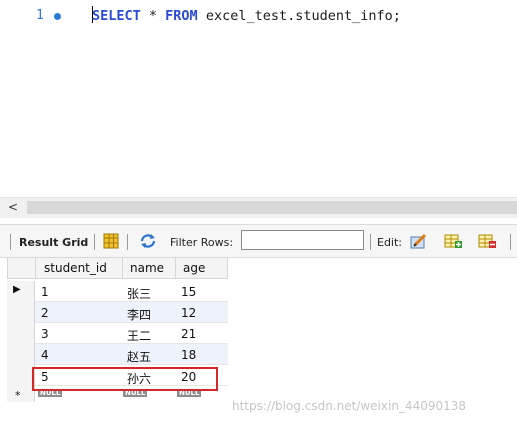  Describe the element at coordinates (181, 16) in the screenshot. I see `keyword-from: FROM` at that location.